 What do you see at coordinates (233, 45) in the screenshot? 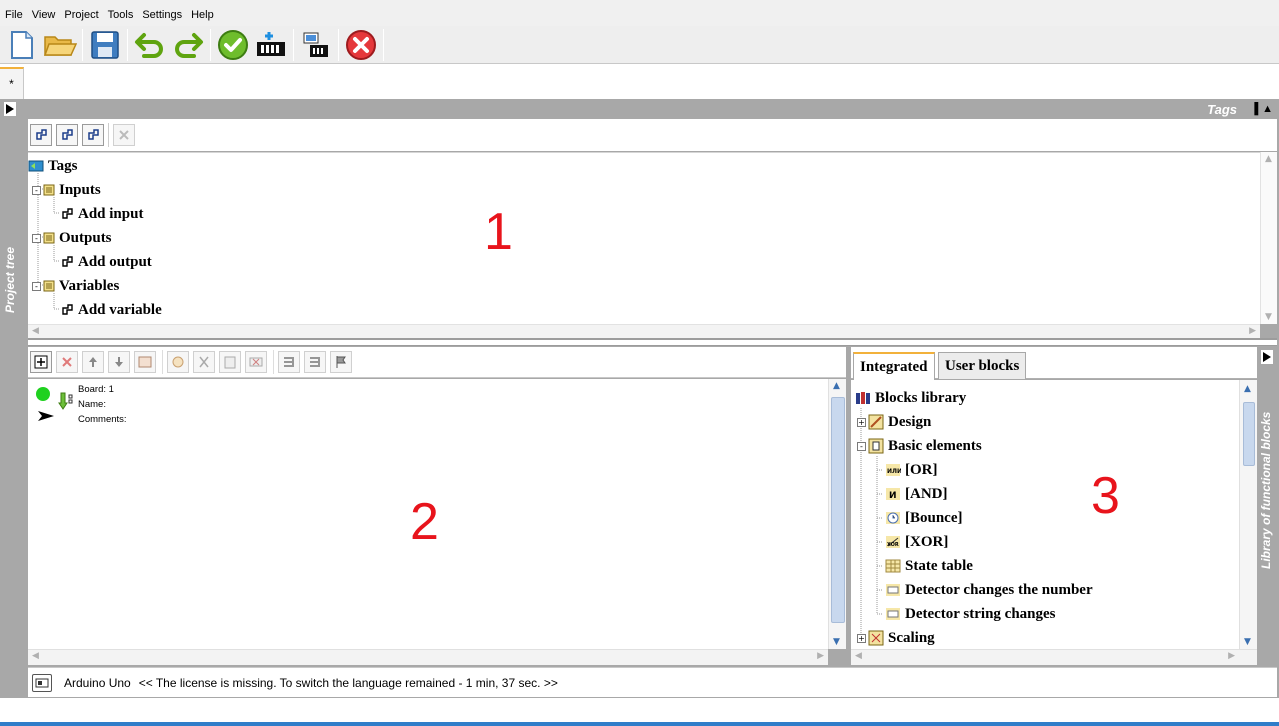
I see `verify-button` at bounding box center [233, 45].